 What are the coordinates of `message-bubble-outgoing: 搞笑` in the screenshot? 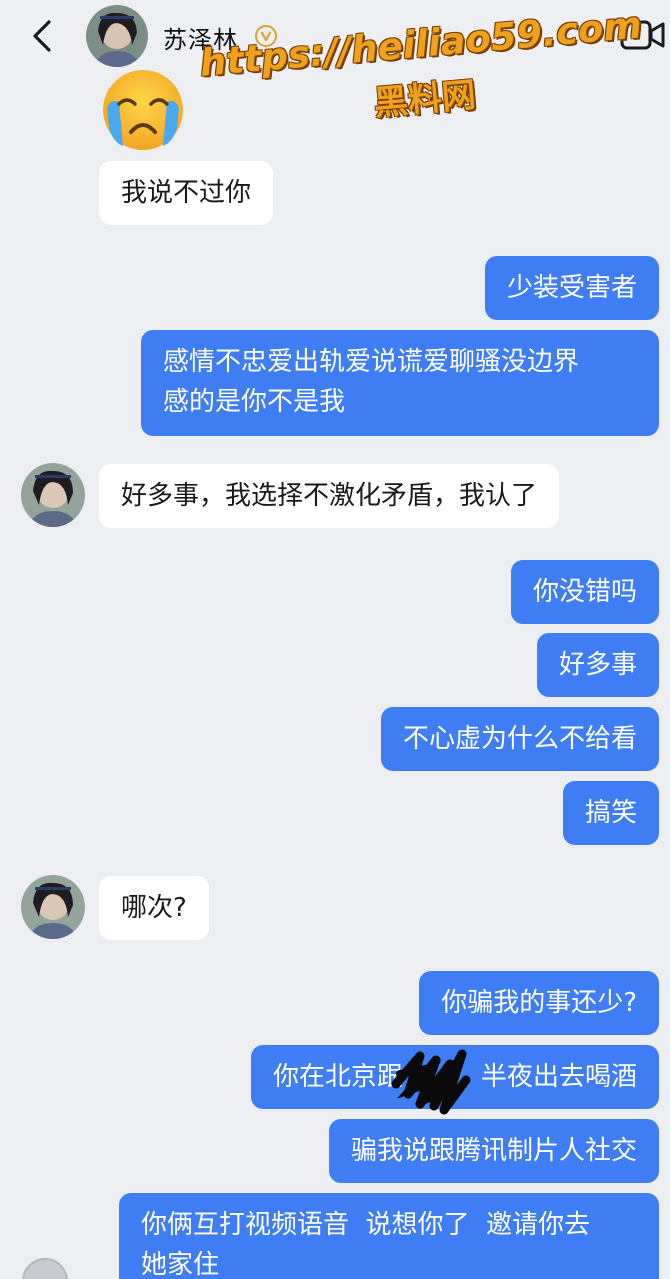 It's located at (610, 813).